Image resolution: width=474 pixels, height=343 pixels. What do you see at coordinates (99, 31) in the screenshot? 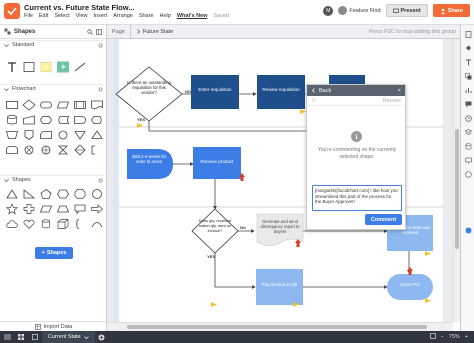
I see `collapse-panel-icon` at bounding box center [99, 31].